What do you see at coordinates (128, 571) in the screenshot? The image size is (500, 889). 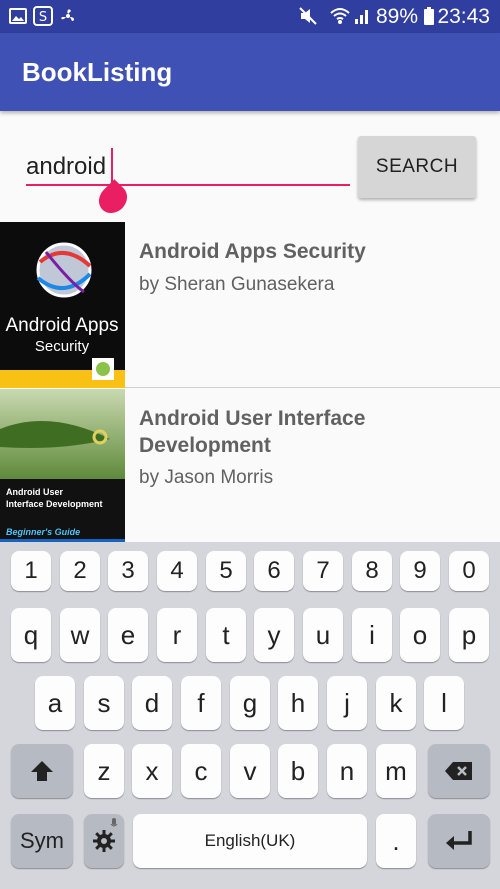 I see `key-3: 3` at bounding box center [128, 571].